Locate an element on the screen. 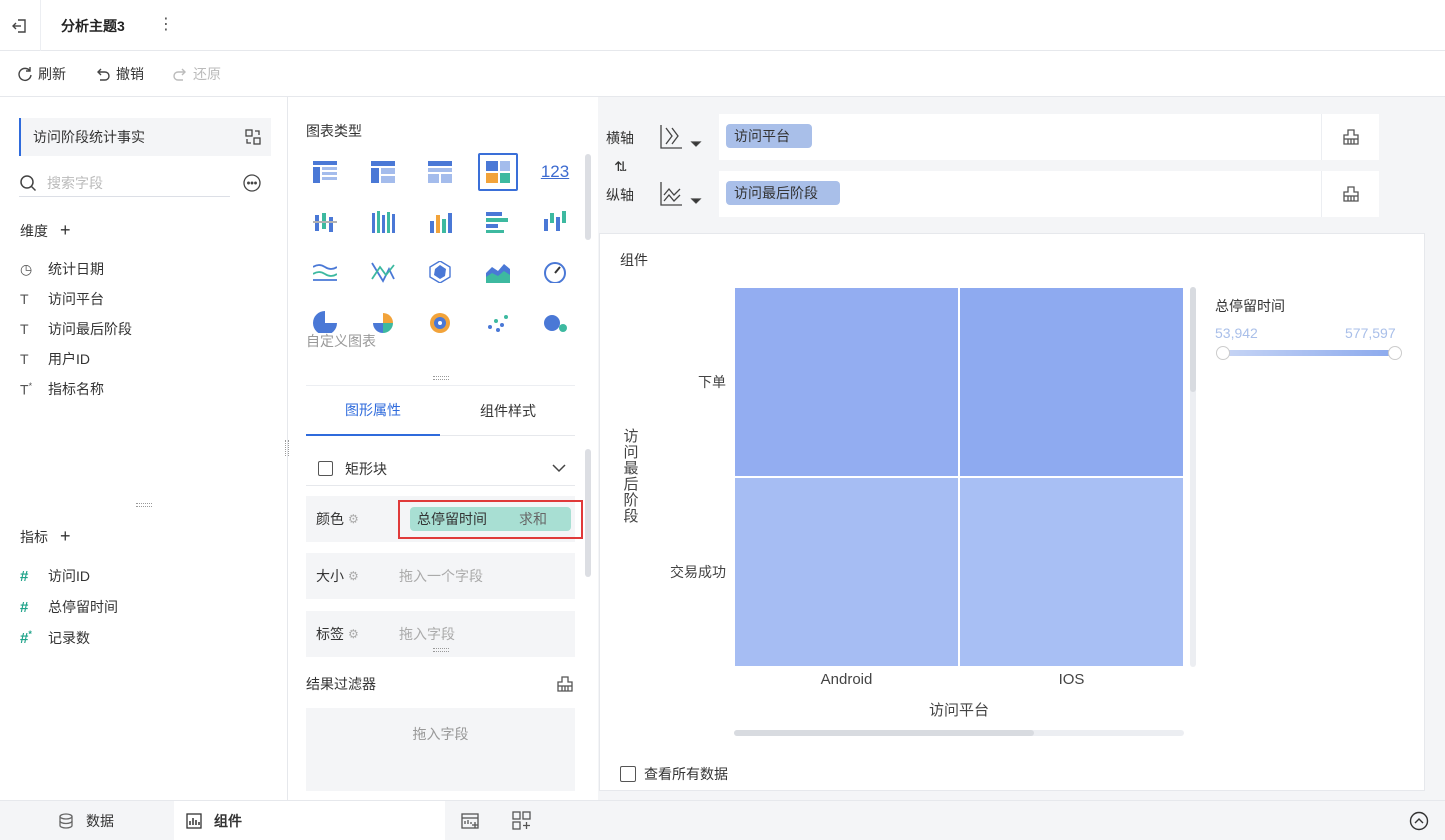 This screenshot has width=1445, height=840. dimension-field: ◷ 统计日期 is located at coordinates (62, 269).